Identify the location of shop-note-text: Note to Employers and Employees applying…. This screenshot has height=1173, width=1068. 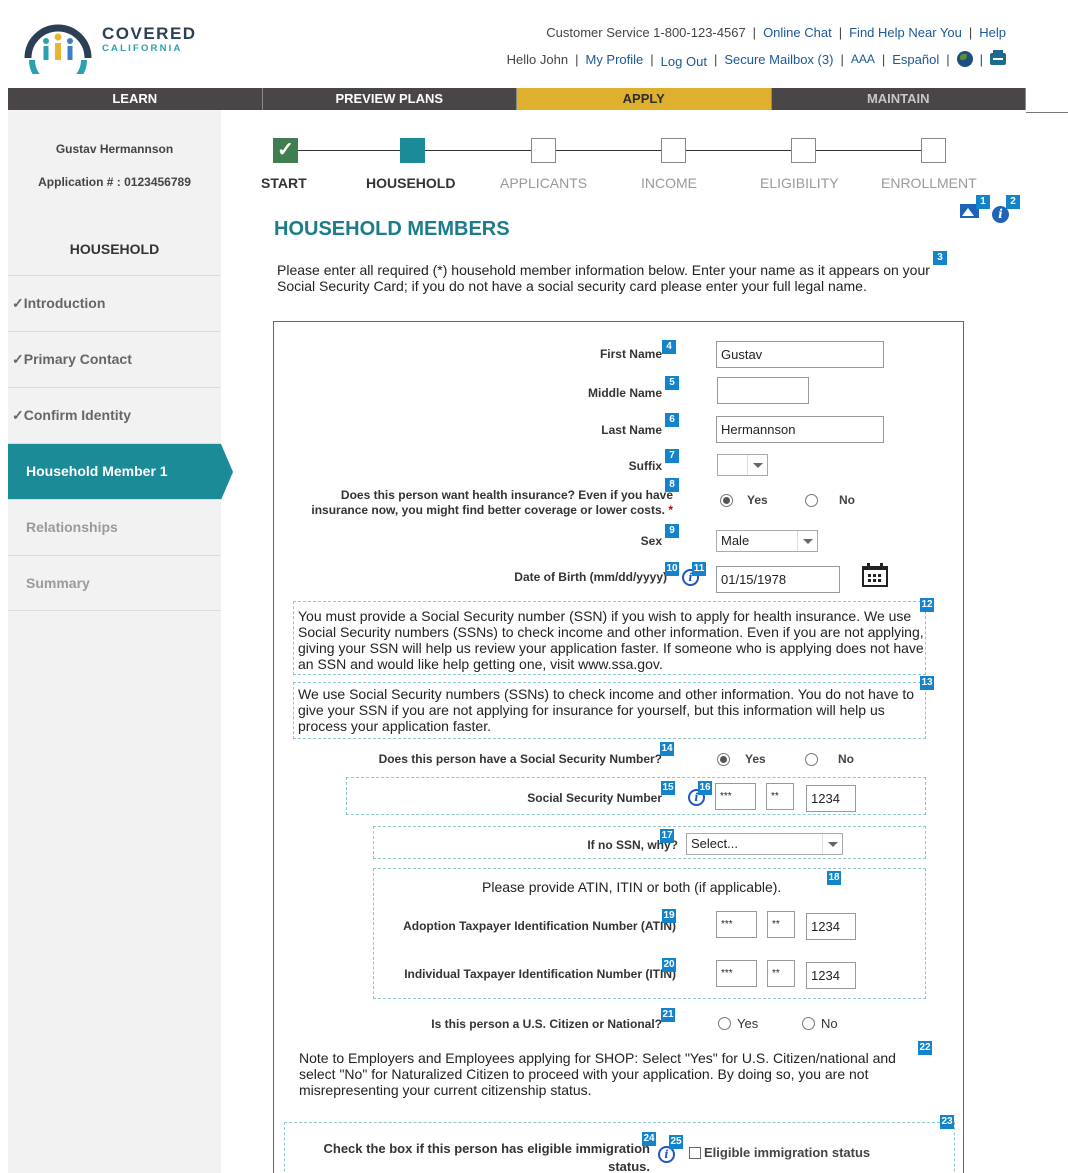
(597, 1074).